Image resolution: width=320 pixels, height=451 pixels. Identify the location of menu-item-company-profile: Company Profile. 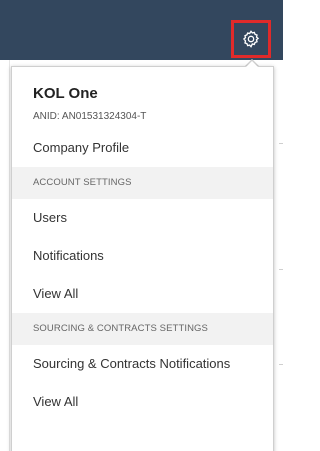
(142, 148).